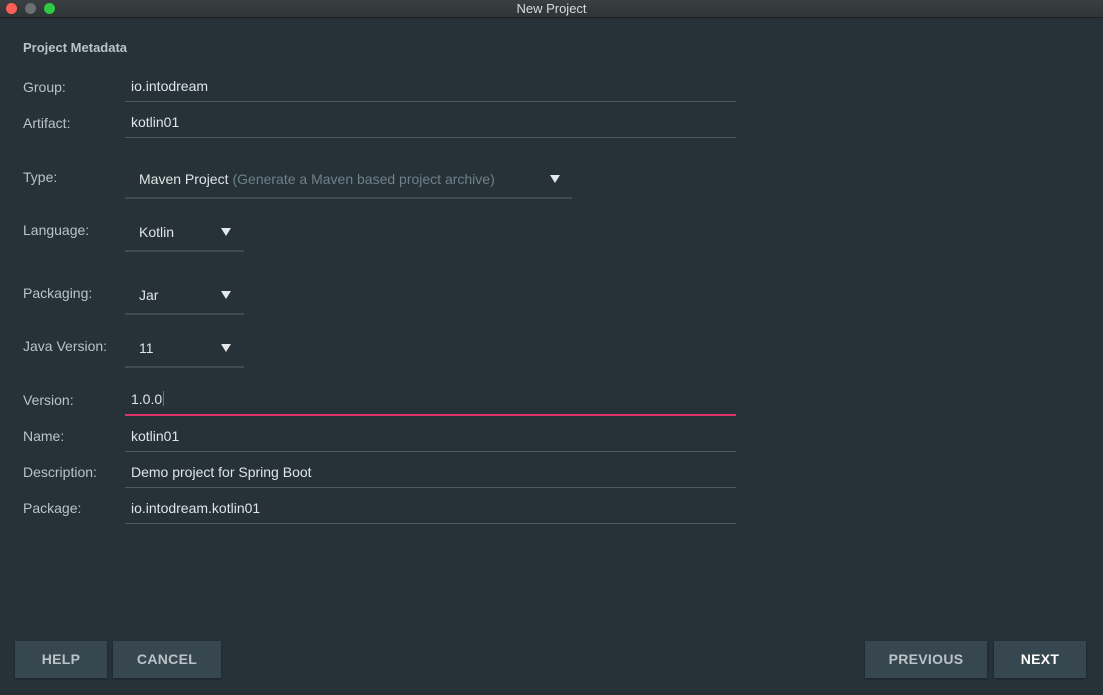 This screenshot has width=1103, height=695. What do you see at coordinates (65, 346) in the screenshot?
I see `java-version-label: Java Version:` at bounding box center [65, 346].